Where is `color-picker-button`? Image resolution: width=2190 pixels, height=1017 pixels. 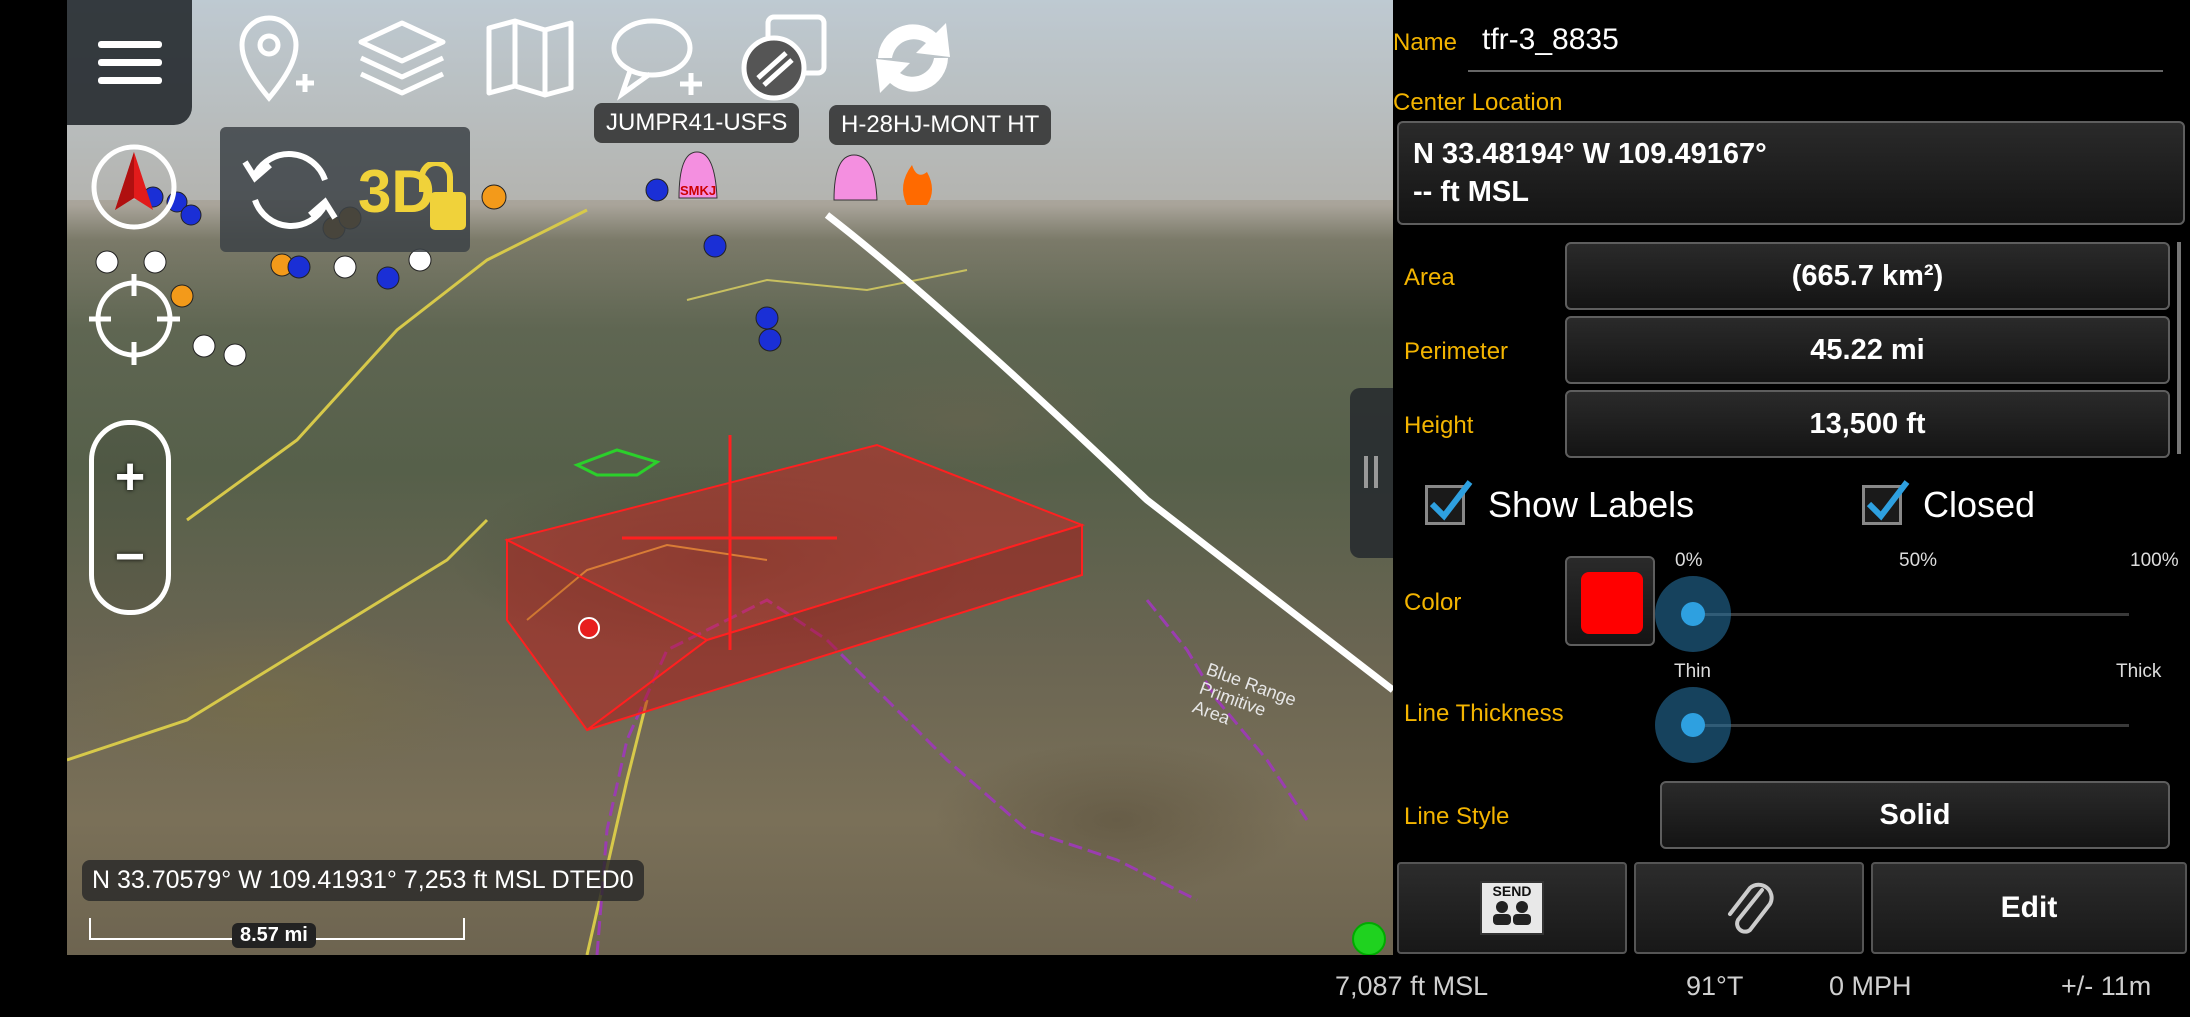 color-picker-button is located at coordinates (1610, 601).